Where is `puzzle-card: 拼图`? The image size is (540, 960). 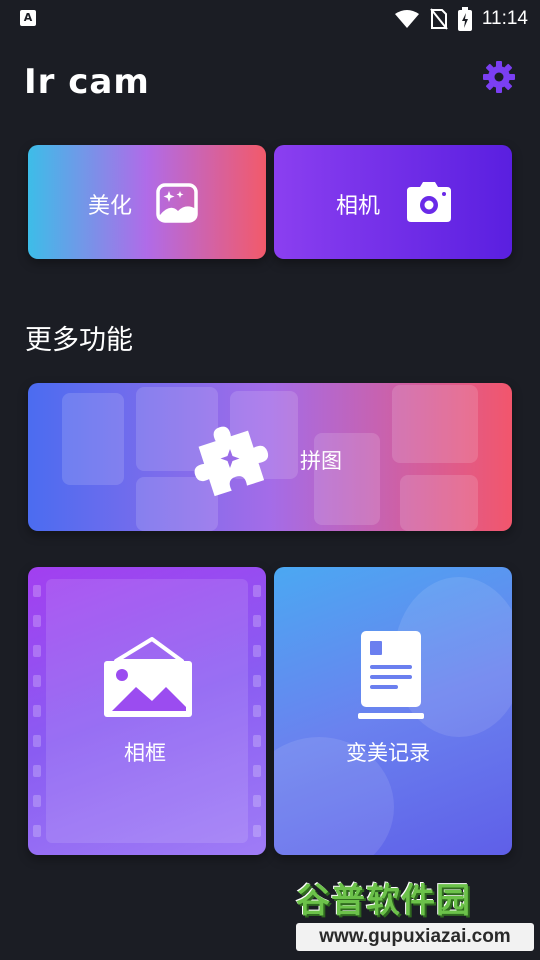
puzzle-card: 拼图 is located at coordinates (270, 457).